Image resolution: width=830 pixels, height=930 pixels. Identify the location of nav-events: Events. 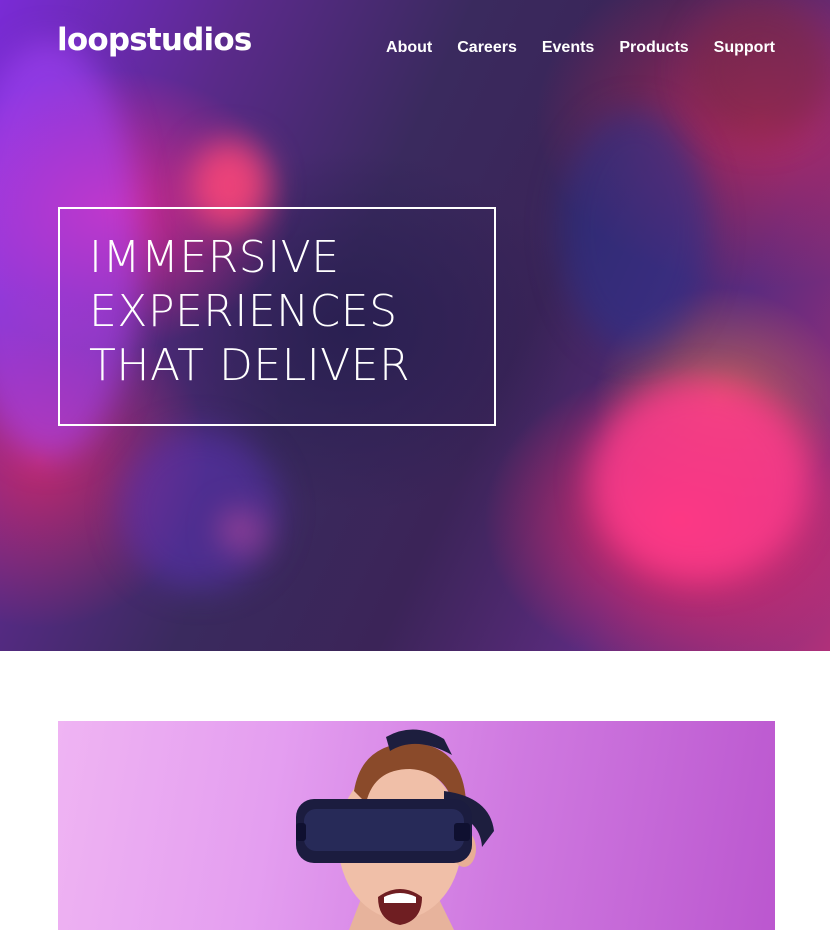
(568, 48).